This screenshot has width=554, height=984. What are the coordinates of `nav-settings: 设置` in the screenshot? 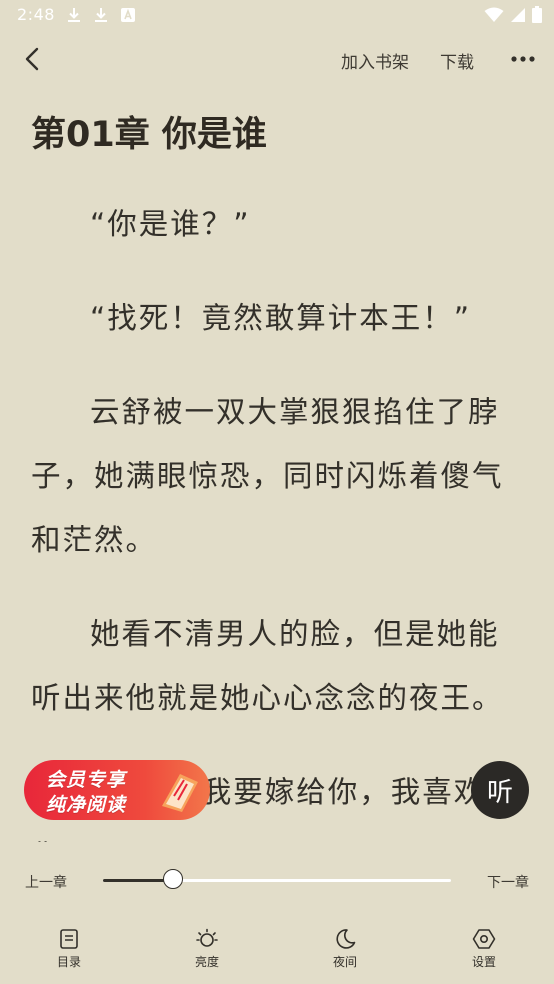 It's located at (484, 949).